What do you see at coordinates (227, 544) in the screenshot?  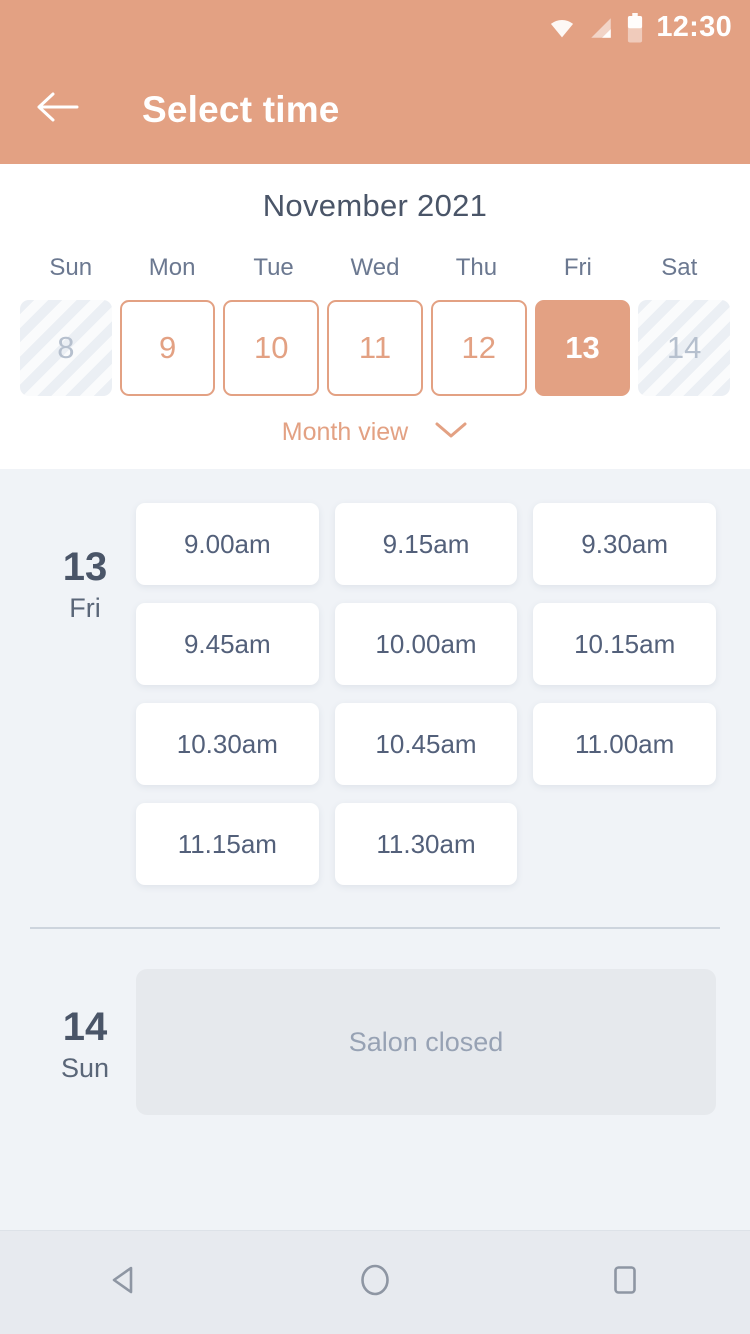 I see `time-slot: 9.00am` at bounding box center [227, 544].